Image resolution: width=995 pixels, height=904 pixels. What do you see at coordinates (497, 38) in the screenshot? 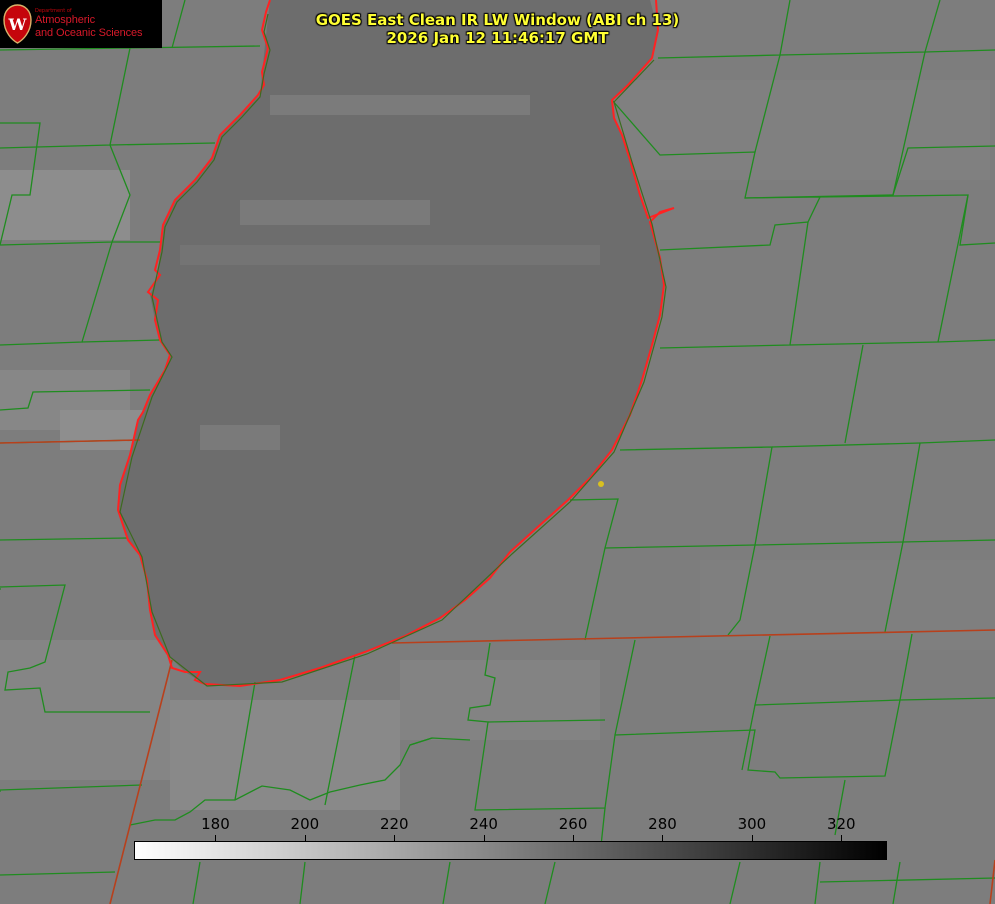
I see `title-timestamp: 2026 Jan 12 11:46:17 GMT` at bounding box center [497, 38].